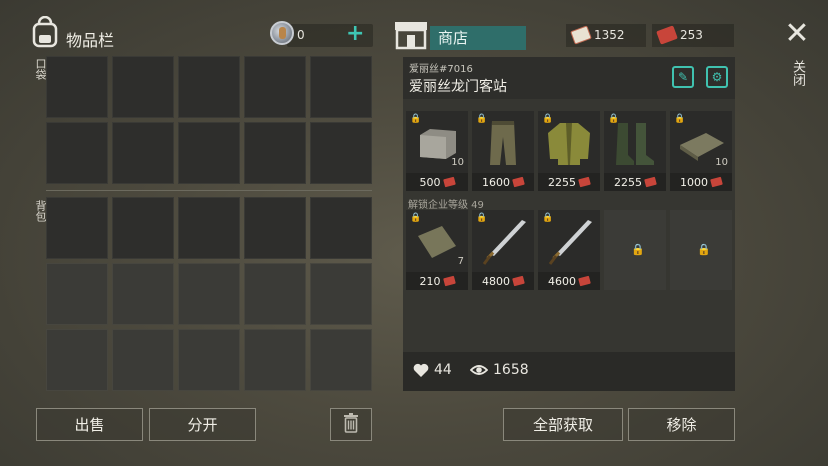  Describe the element at coordinates (478, 38) in the screenshot. I see `tab-shop: 商店` at that location.